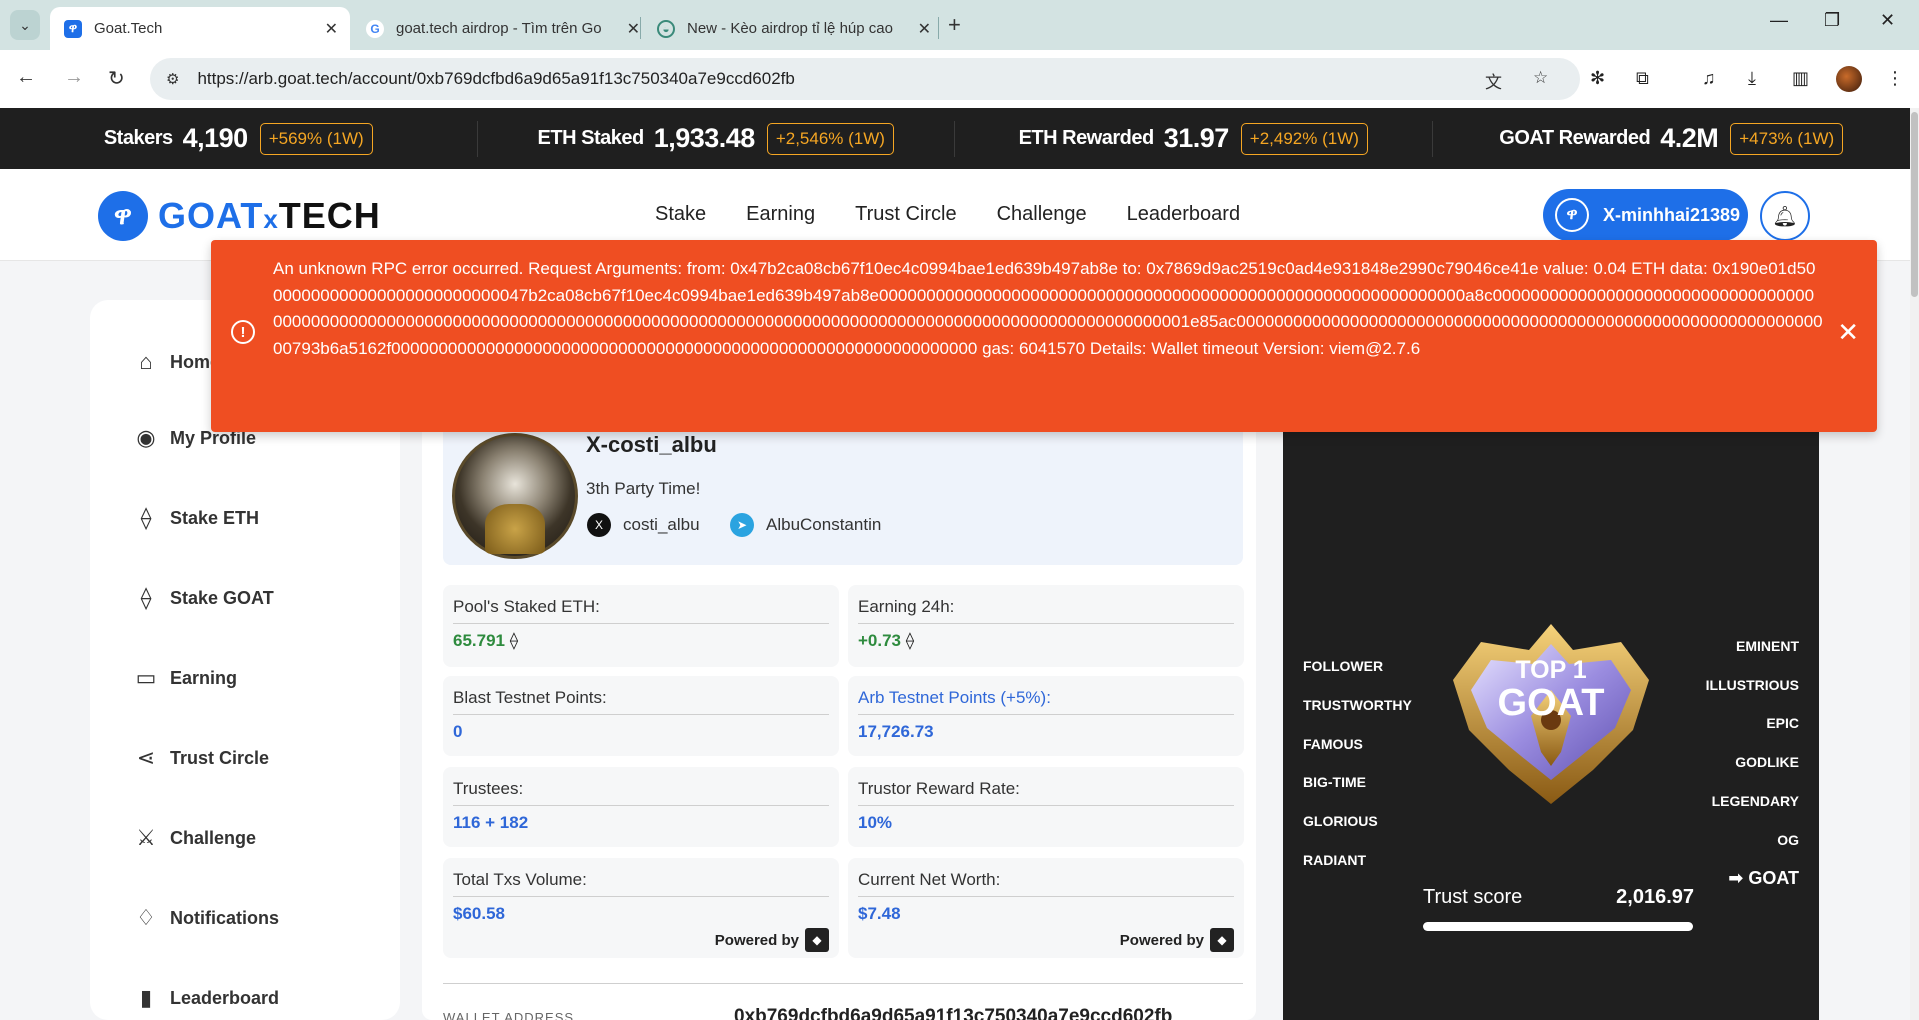 The height and width of the screenshot is (1020, 1919). Describe the element at coordinates (793, 28) in the screenshot. I see `tab-airdrop: ◒ New - Kèo airdrop tỉ lệ húp cao ✕` at that location.